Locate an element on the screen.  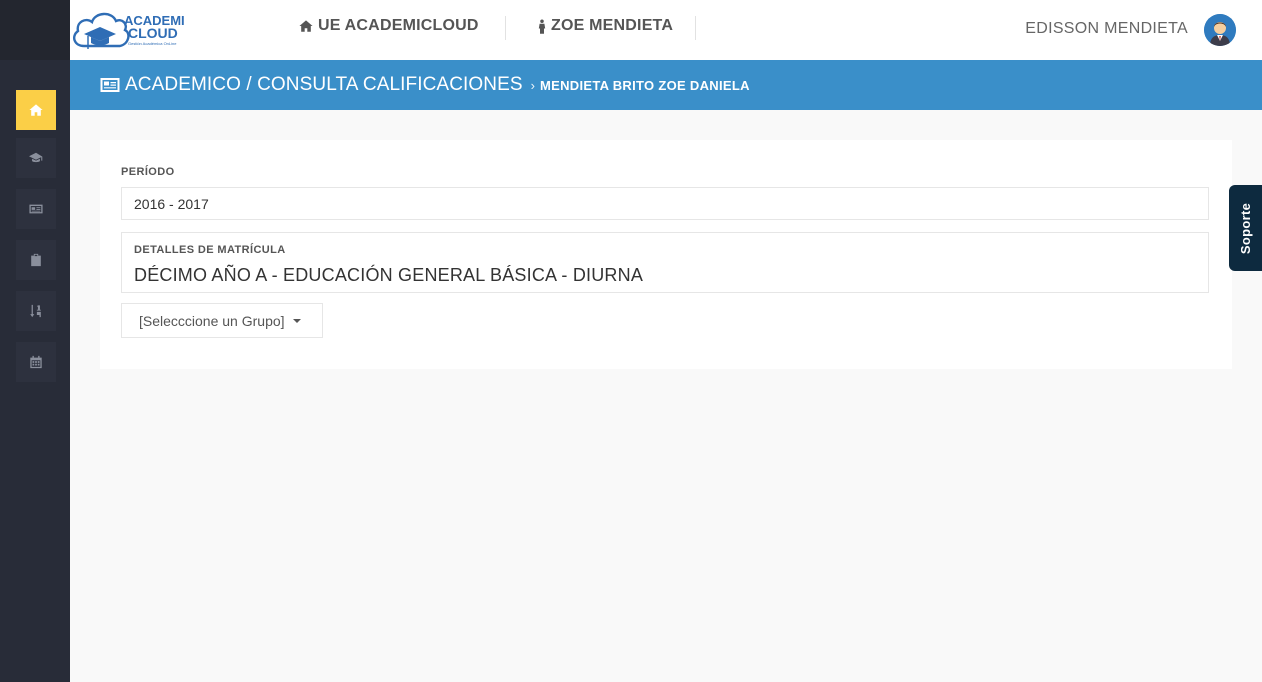
nav-institution: UE ACADEMICLOUD is located at coordinates (389, 26).